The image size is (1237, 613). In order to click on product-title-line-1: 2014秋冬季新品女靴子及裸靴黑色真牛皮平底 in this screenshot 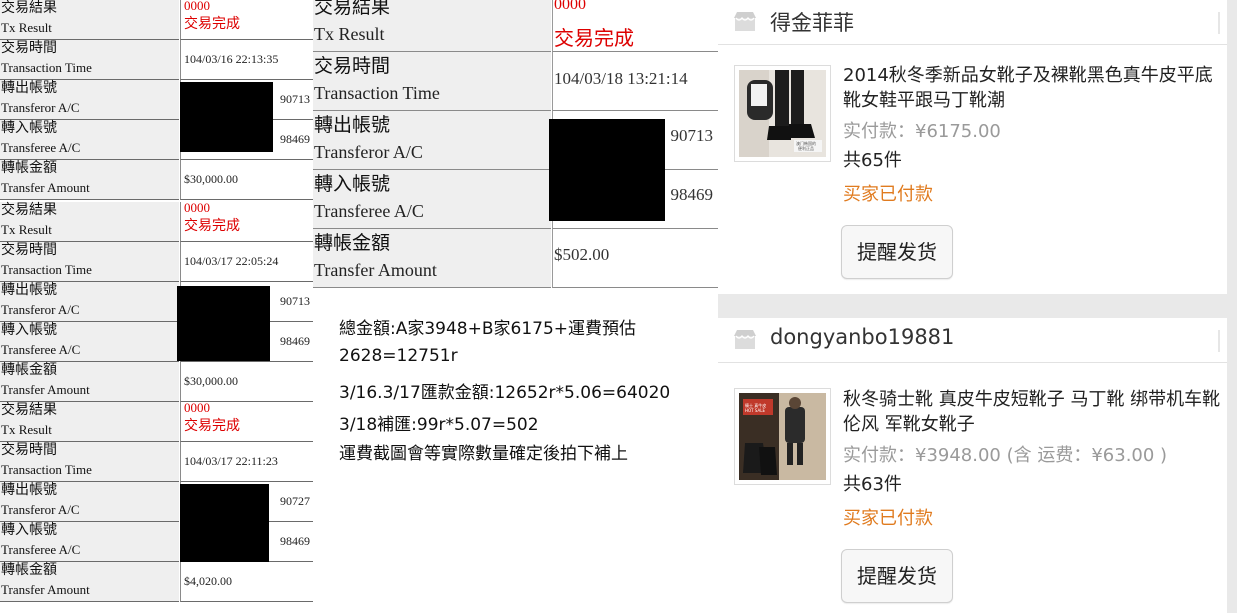, I will do `click(1028, 75)`.